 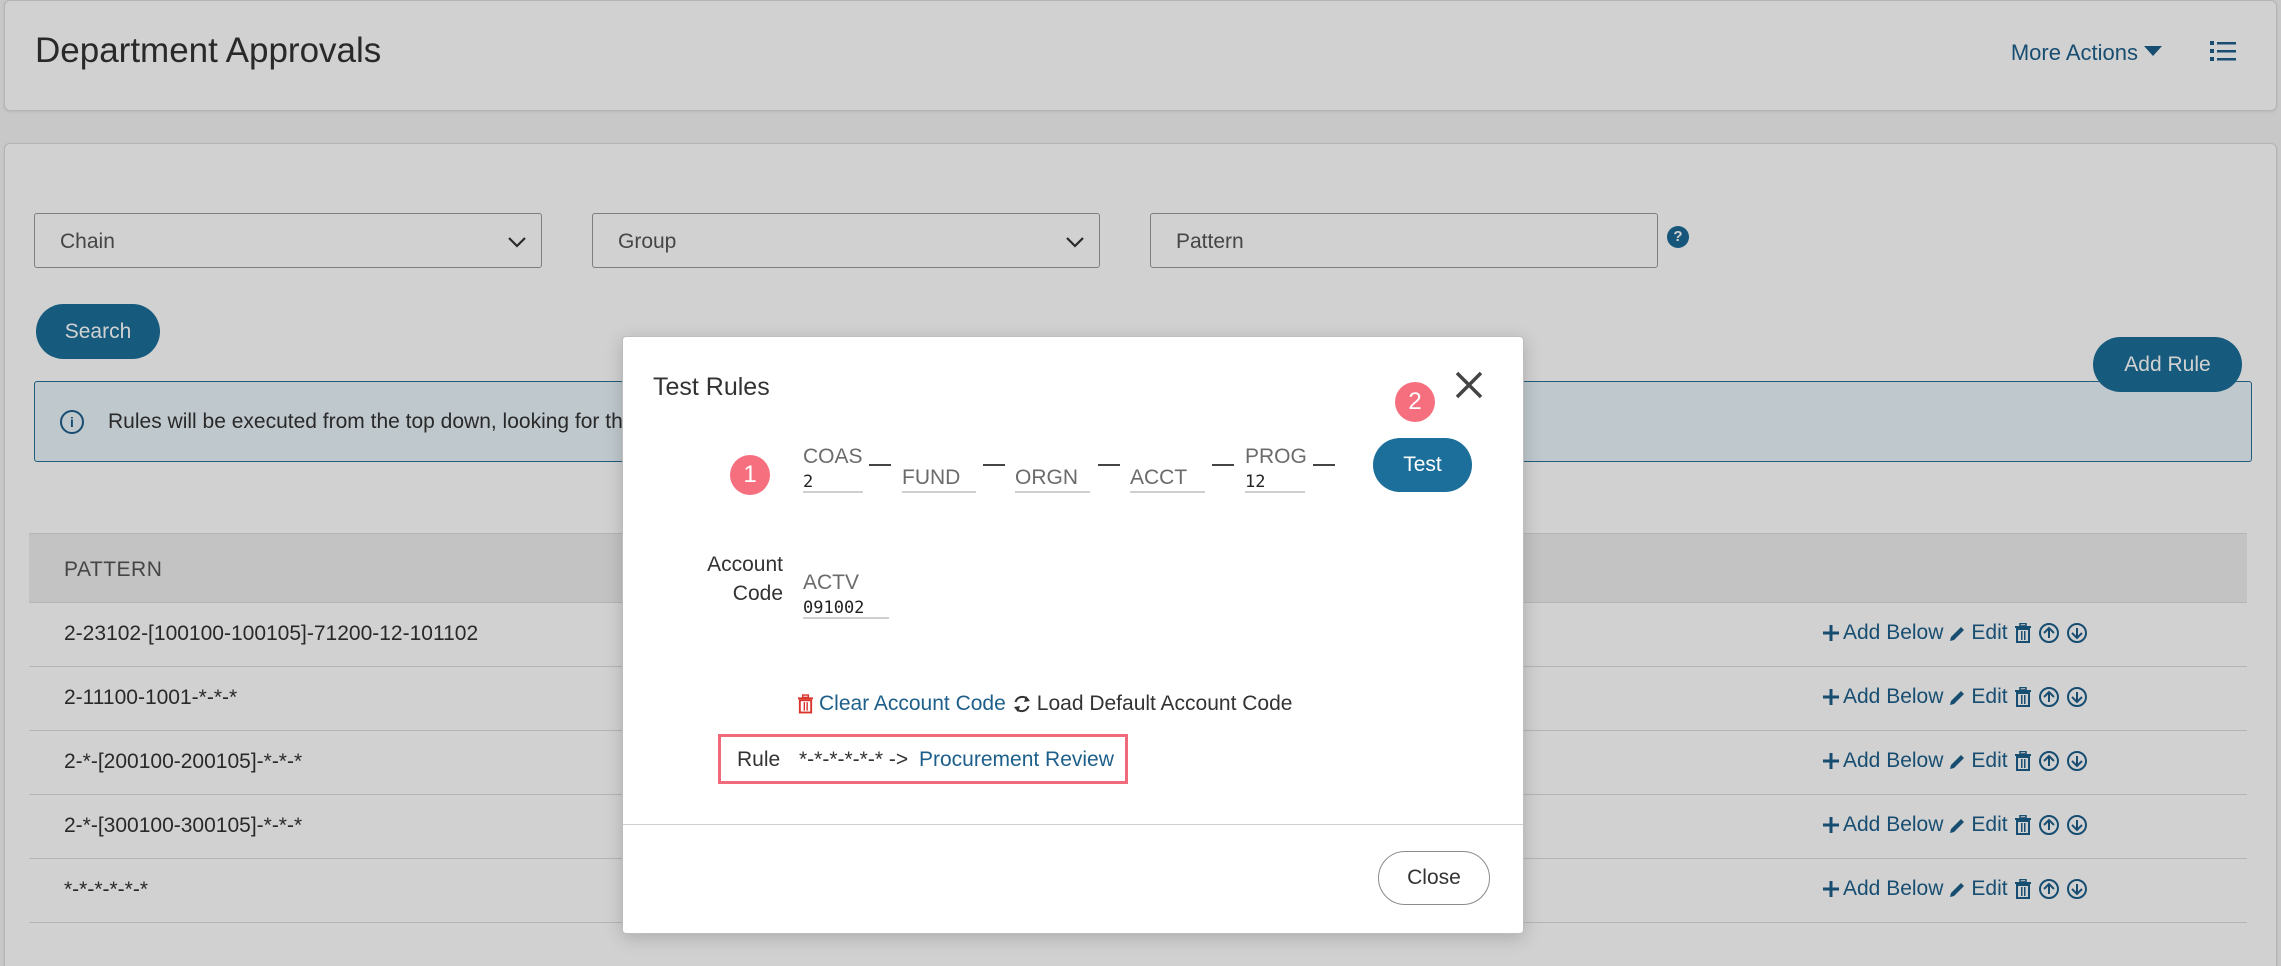 What do you see at coordinates (1415, 402) in the screenshot?
I see `step-badge-2: 2` at bounding box center [1415, 402].